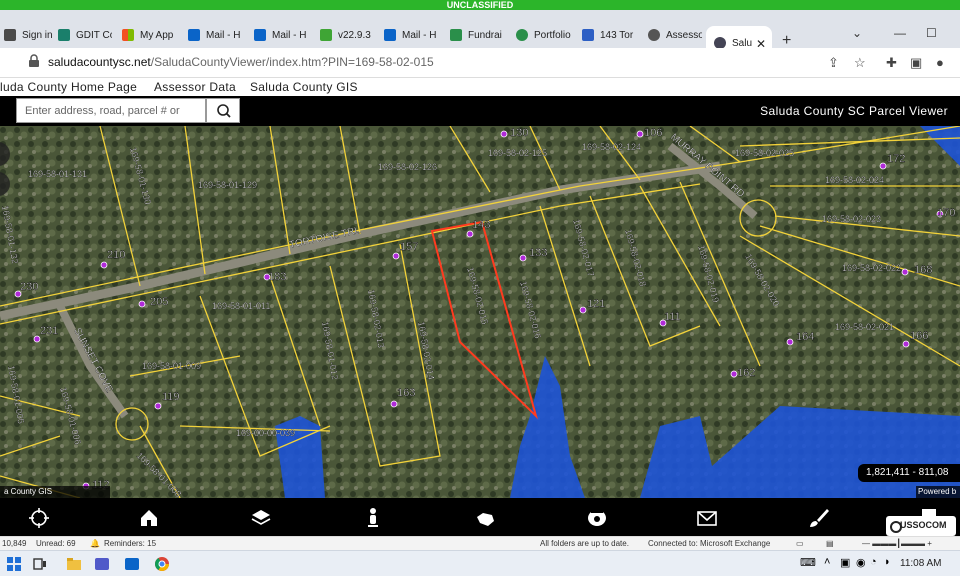 This screenshot has width=960, height=576. I want to click on address-label: 230, so click(29, 287).